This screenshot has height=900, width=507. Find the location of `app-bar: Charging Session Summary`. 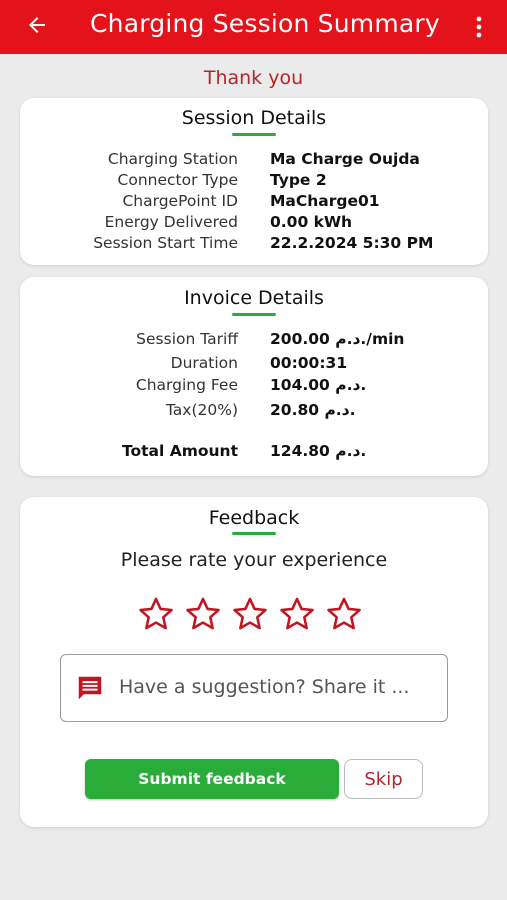

app-bar: Charging Session Summary is located at coordinates (253, 27).